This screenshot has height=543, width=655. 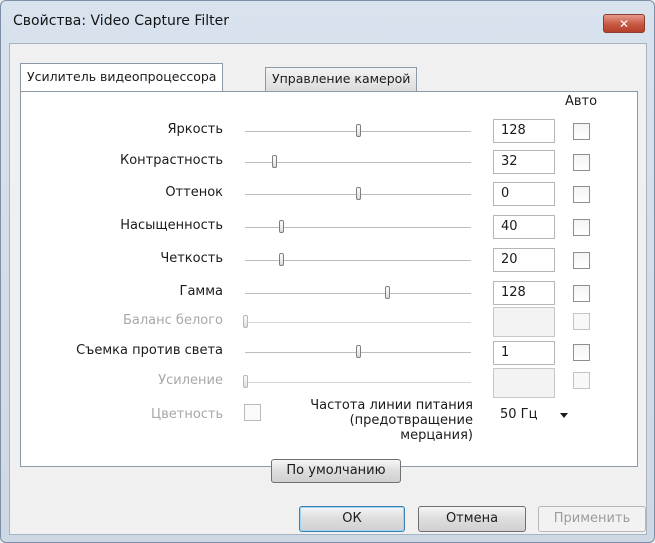 What do you see at coordinates (201, 291) in the screenshot?
I see `gamma-label: Гамма` at bounding box center [201, 291].